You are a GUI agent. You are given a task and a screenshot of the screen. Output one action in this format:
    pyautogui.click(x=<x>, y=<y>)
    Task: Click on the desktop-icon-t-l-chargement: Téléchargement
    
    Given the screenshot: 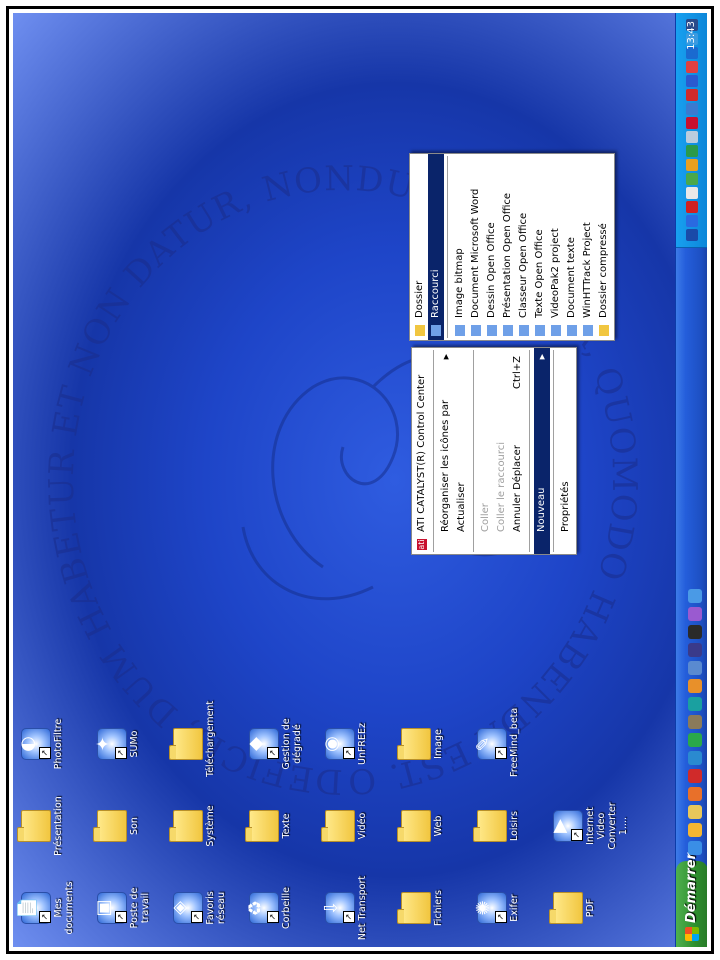 What is the action you would take?
    pyautogui.click(x=194, y=739)
    